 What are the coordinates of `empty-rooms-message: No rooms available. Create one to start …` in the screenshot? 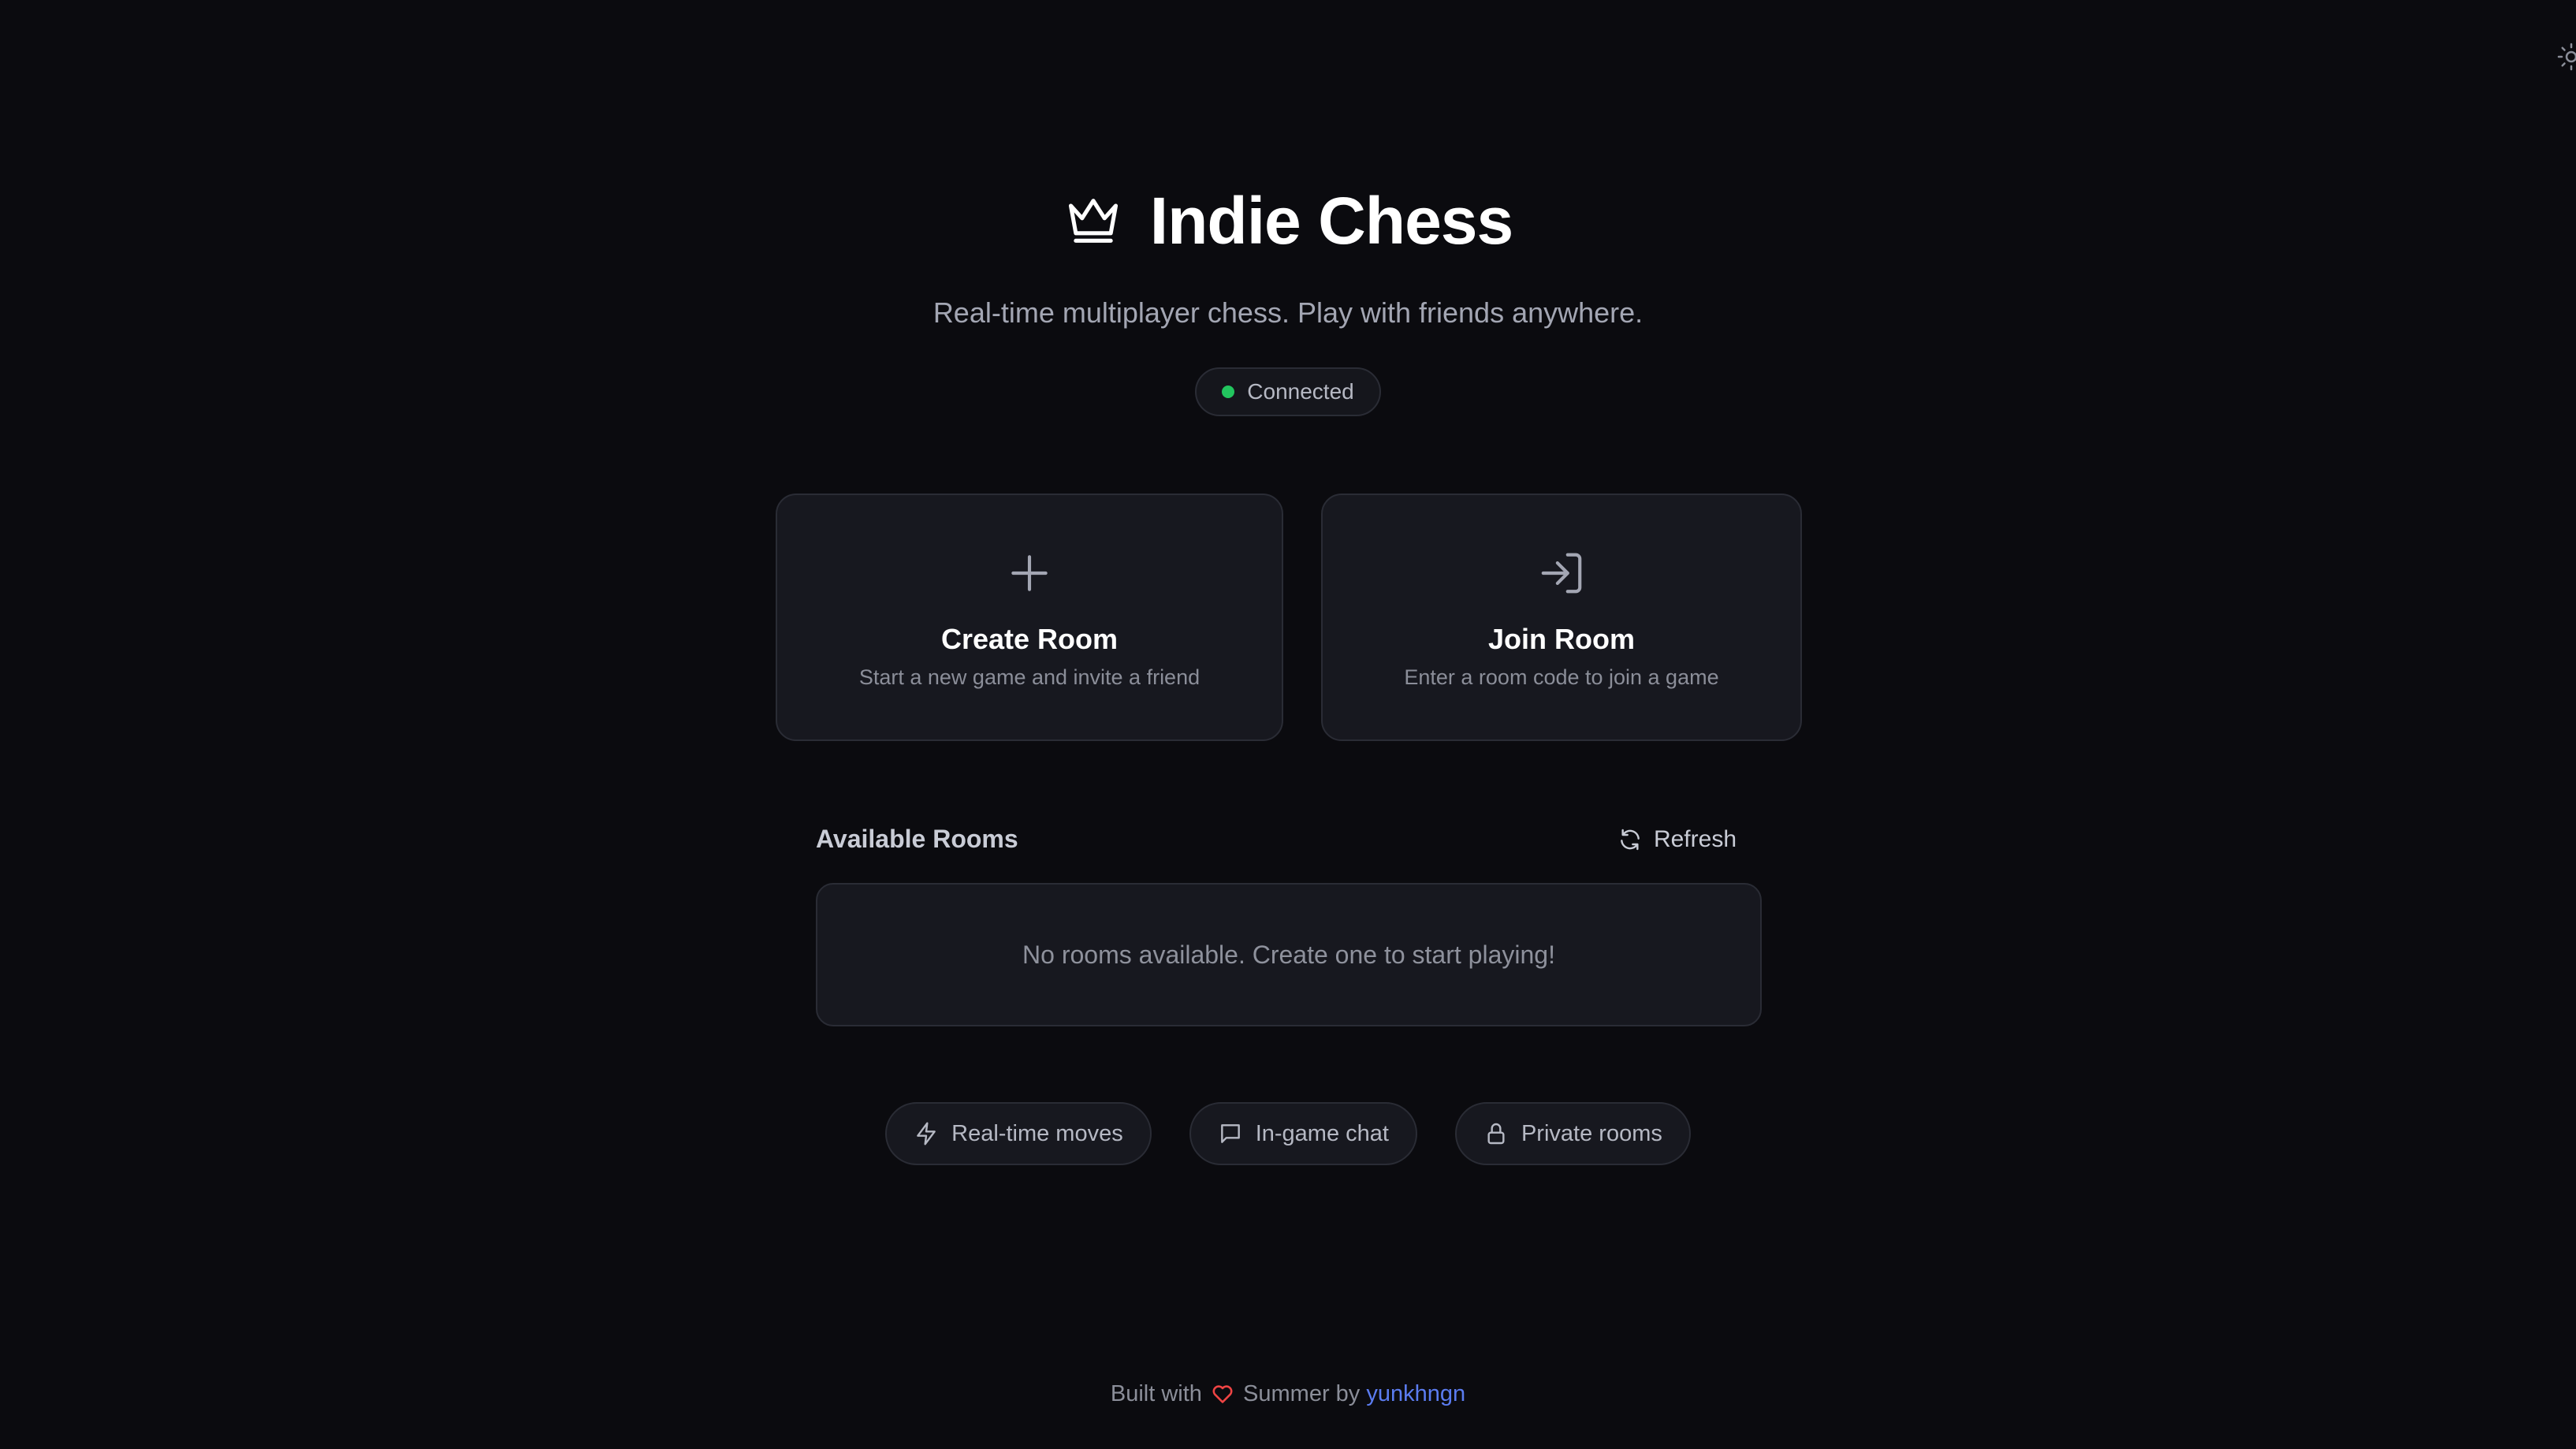 It's located at (1288, 954).